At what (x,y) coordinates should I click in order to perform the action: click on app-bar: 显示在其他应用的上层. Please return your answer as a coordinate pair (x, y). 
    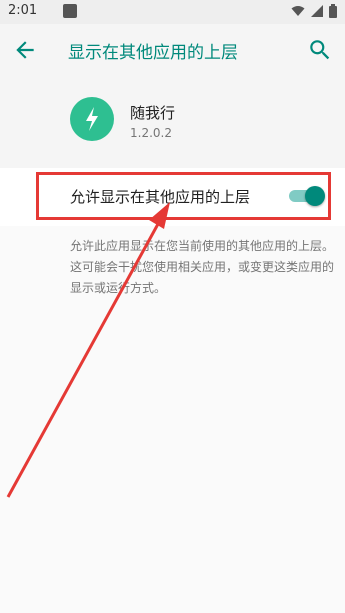
    Looking at the image, I should click on (172, 50).